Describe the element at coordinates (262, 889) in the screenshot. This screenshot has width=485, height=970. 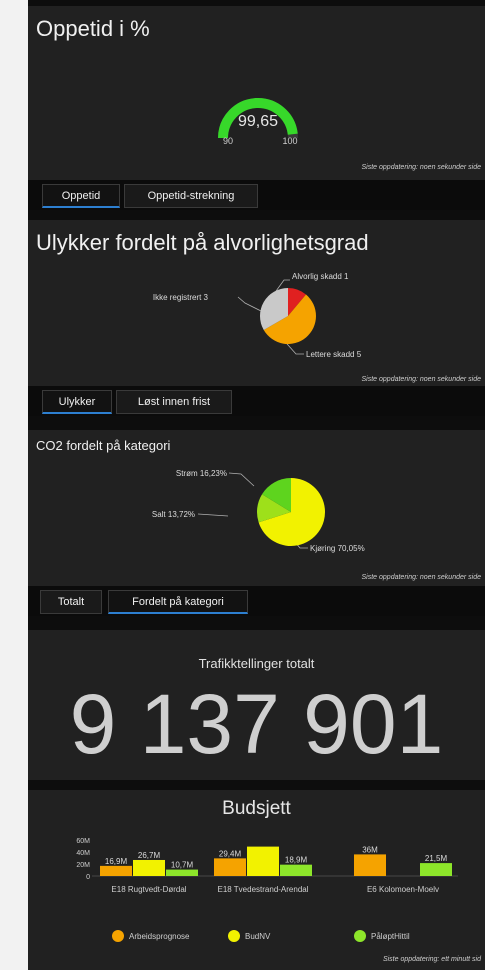
I see `x-category-label: E18 Tvedestrand-Arendal` at that location.